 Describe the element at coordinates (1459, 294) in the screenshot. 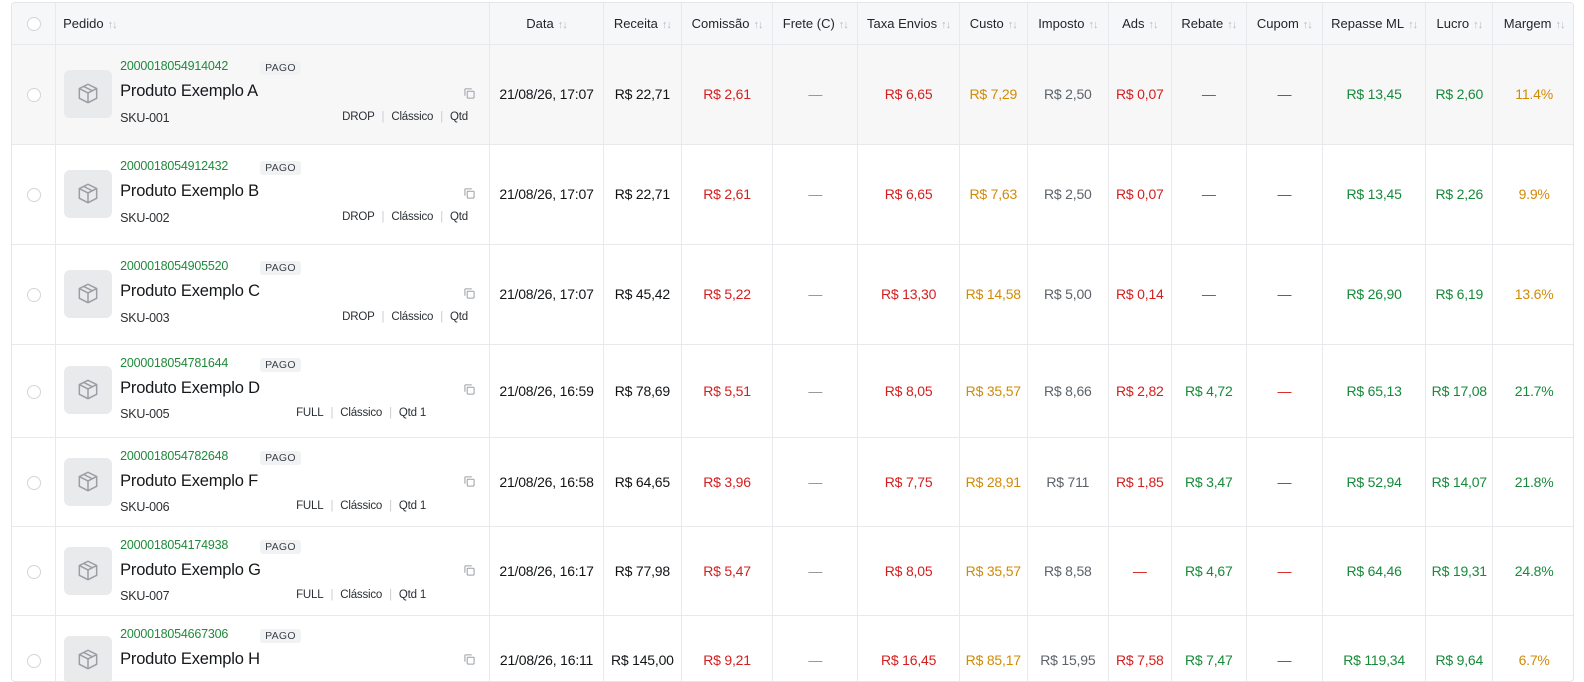

I see `lucro-cell: R$ 6,19` at that location.